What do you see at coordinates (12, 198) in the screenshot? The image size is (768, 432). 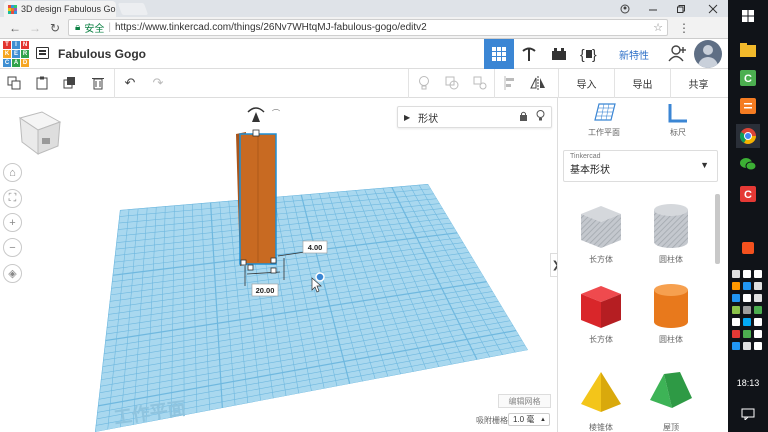 I see `fit-view-icon: ⛶` at bounding box center [12, 198].